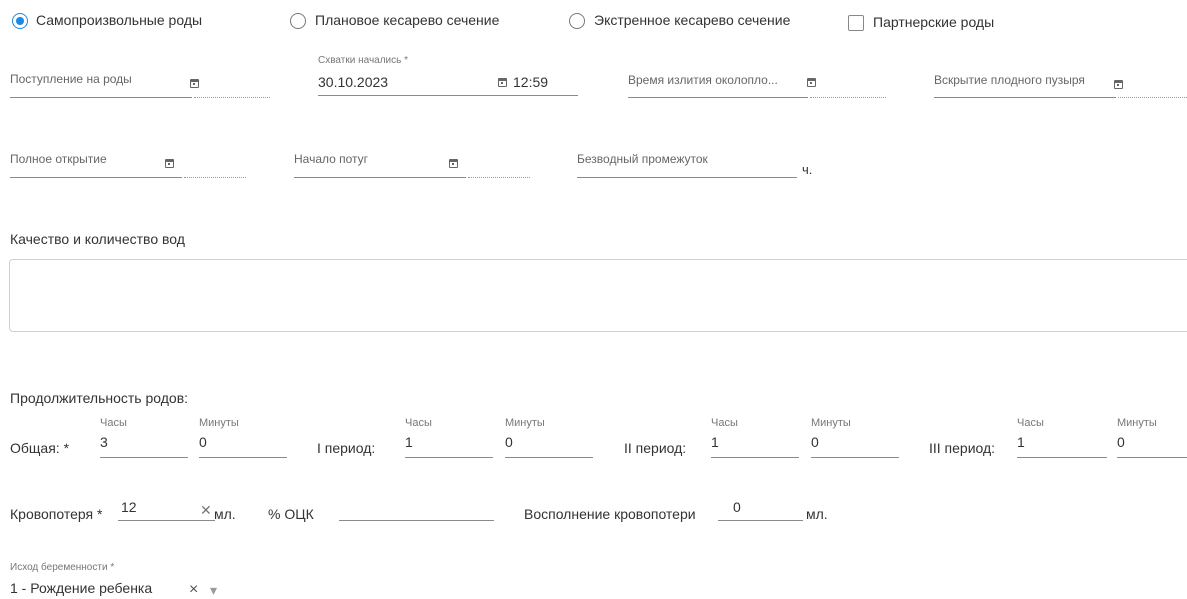 The height and width of the screenshot is (599, 1187). Describe the element at coordinates (101, 97) in the screenshot. I see `admission-date-underline` at that location.